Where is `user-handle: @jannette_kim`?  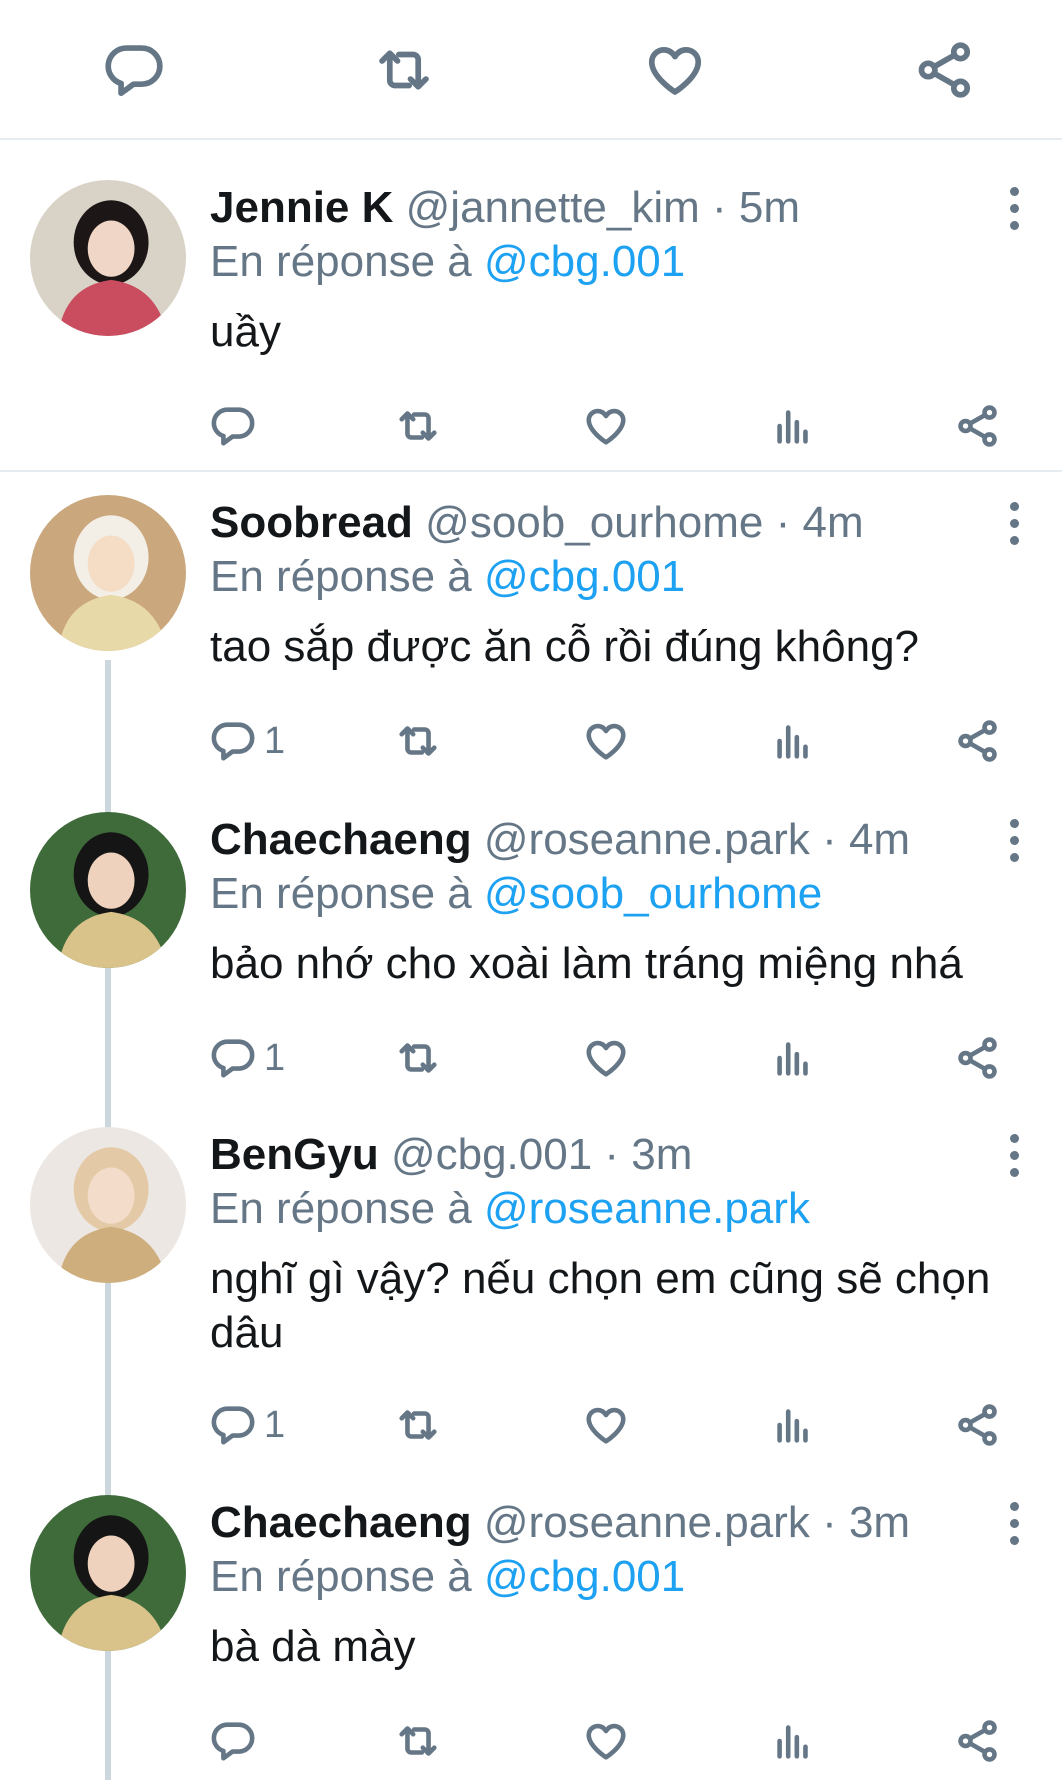 user-handle: @jannette_kim is located at coordinates (553, 207).